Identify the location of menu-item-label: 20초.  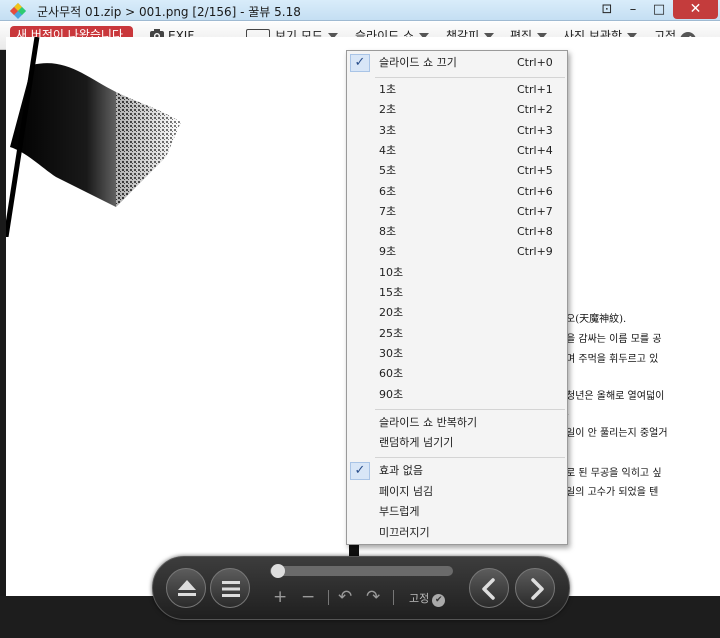
(391, 313).